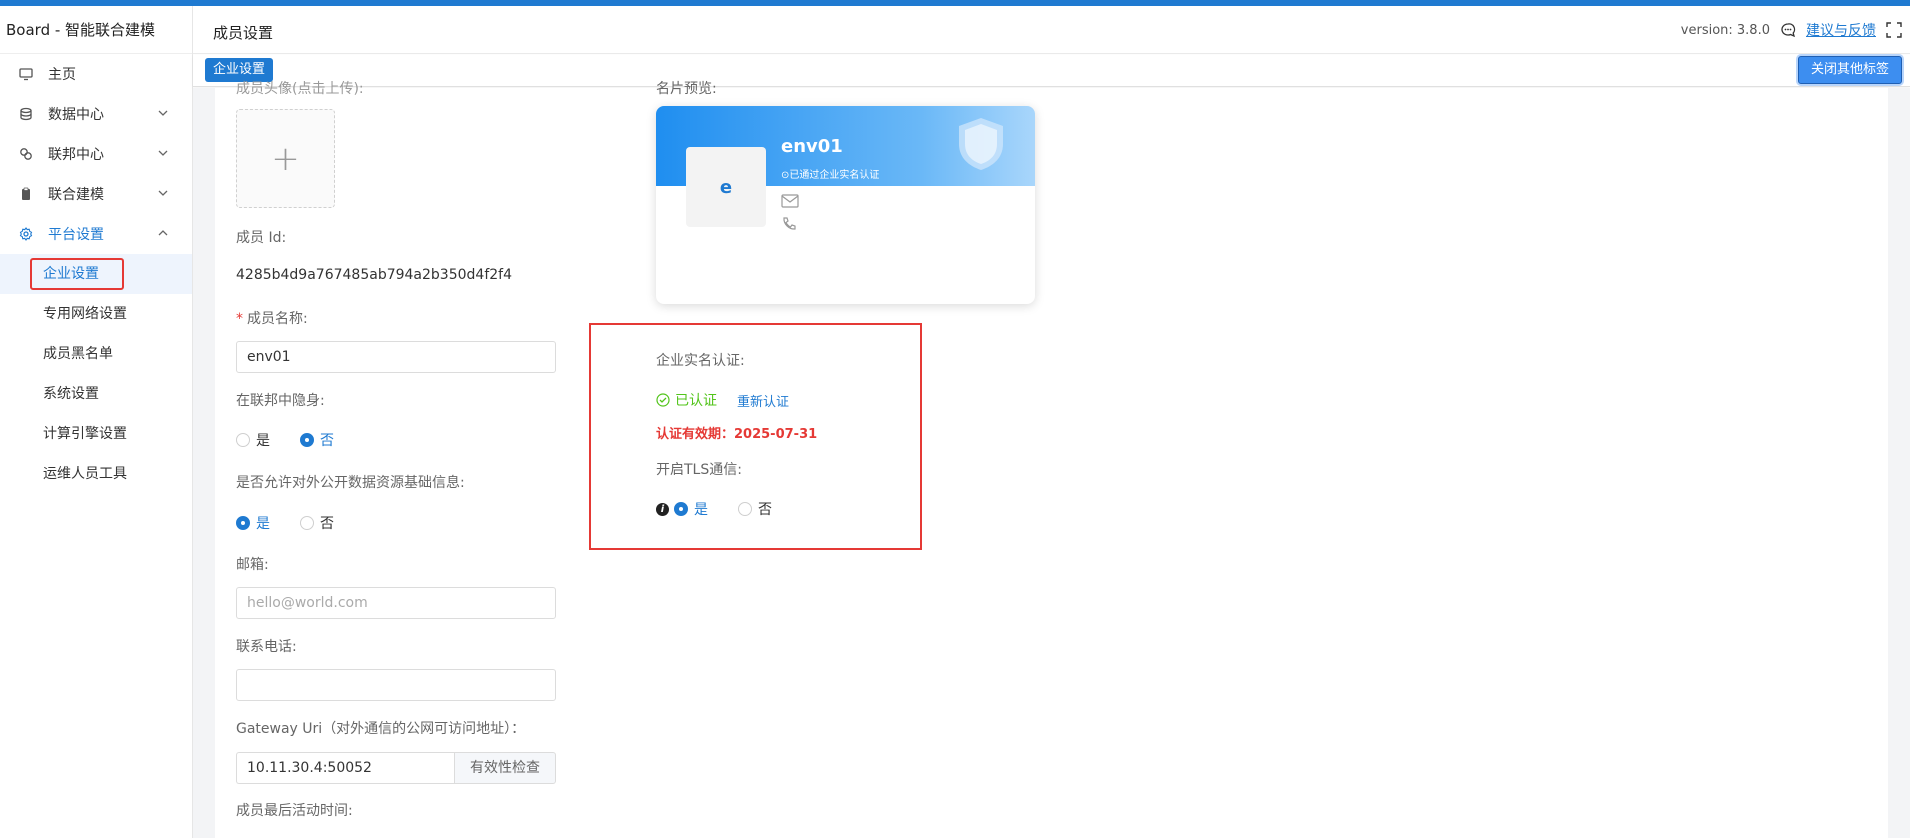 This screenshot has width=1910, height=838. What do you see at coordinates (252, 565) in the screenshot?
I see `email-label: 邮箱:` at bounding box center [252, 565].